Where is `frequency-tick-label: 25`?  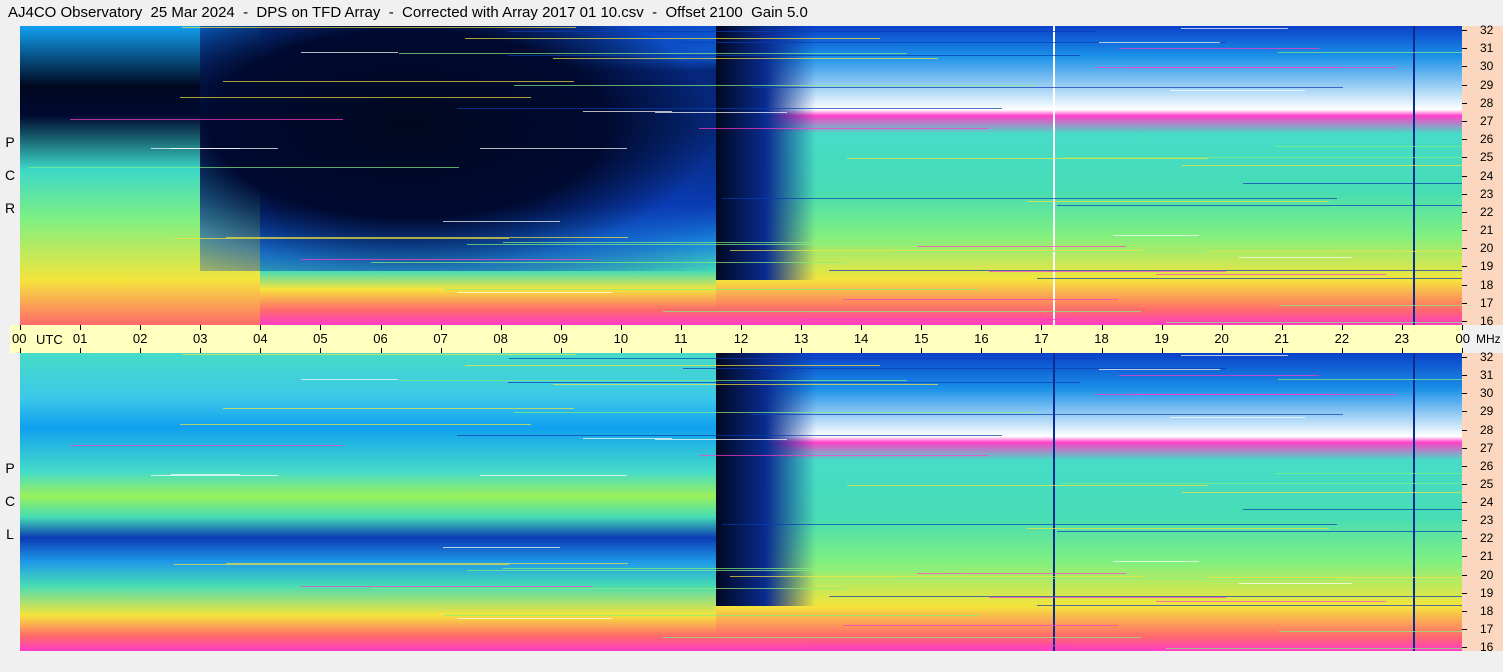
frequency-tick-label: 25 is located at coordinates (1487, 157).